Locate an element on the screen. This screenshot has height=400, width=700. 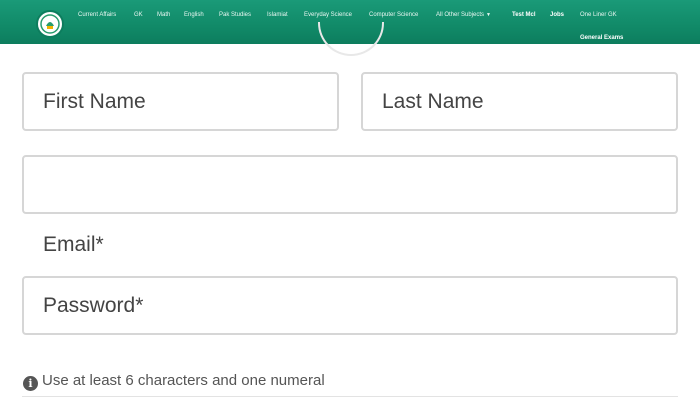
nav-item-islamiat: Islamiat is located at coordinates (277, 15).